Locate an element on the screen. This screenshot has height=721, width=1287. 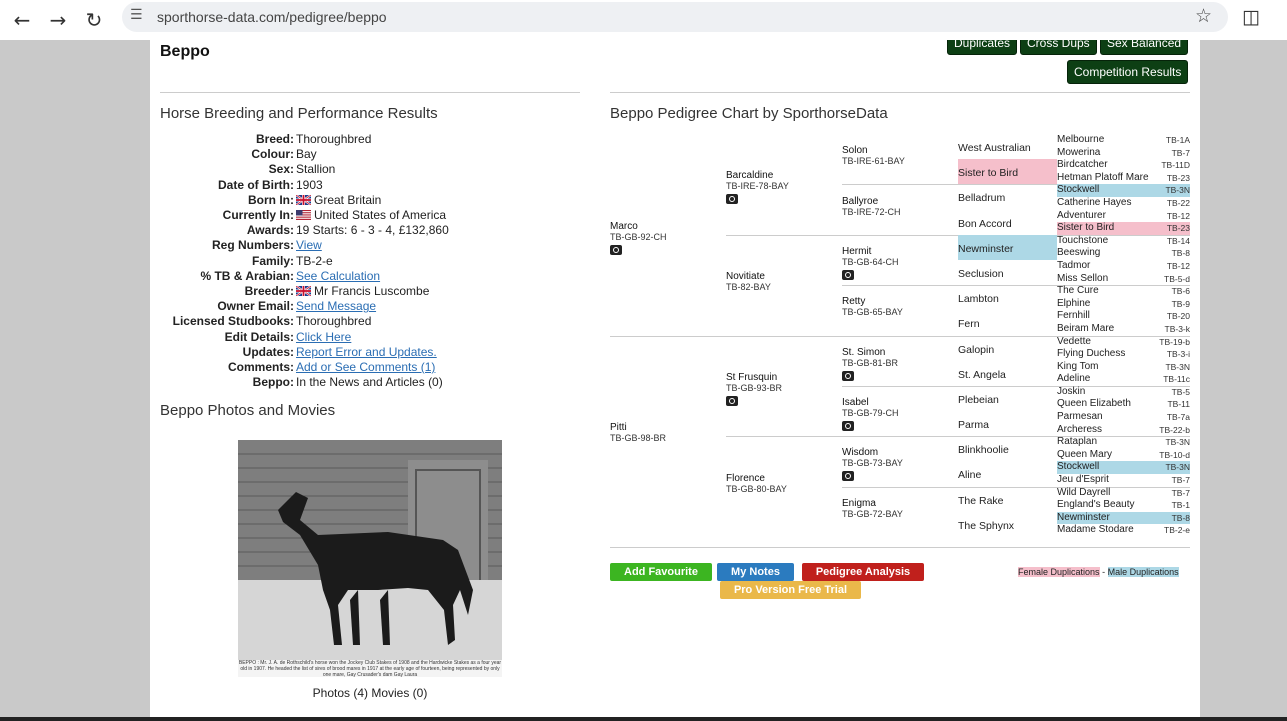
pedigree-horse-gen5: Adeline TB-11c is located at coordinates (1123, 379).